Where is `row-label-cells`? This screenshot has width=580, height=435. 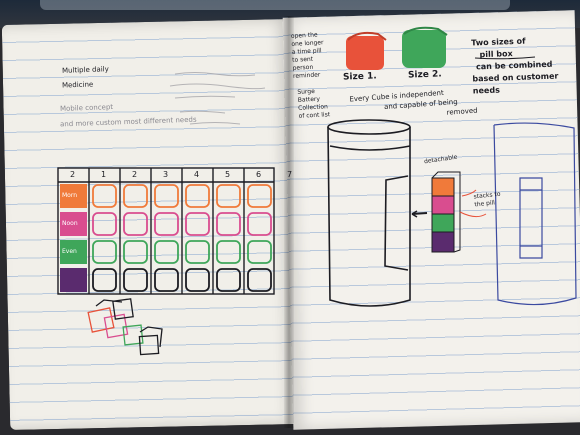
row-label-cells is located at coordinates (73, 238).